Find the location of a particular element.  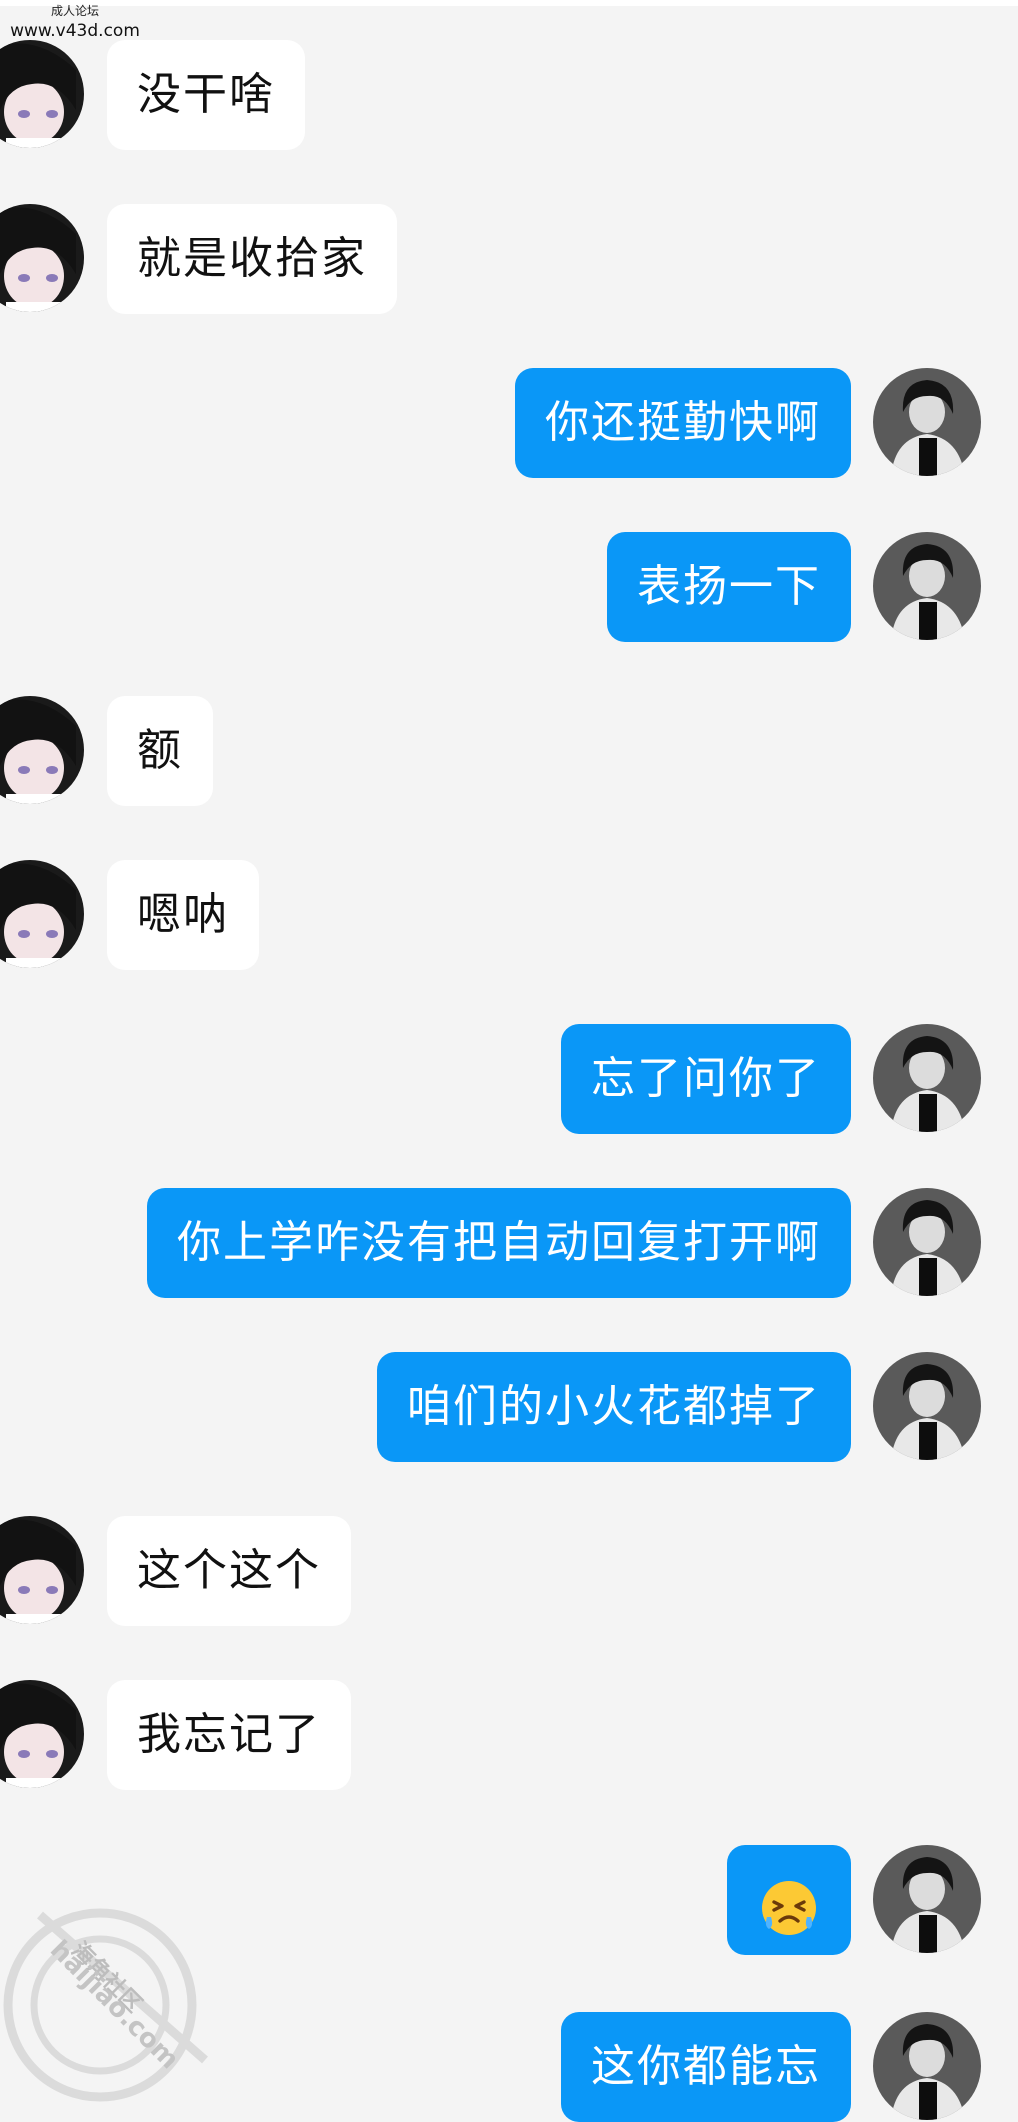

outgoing-emoji-message is located at coordinates (789, 1900).